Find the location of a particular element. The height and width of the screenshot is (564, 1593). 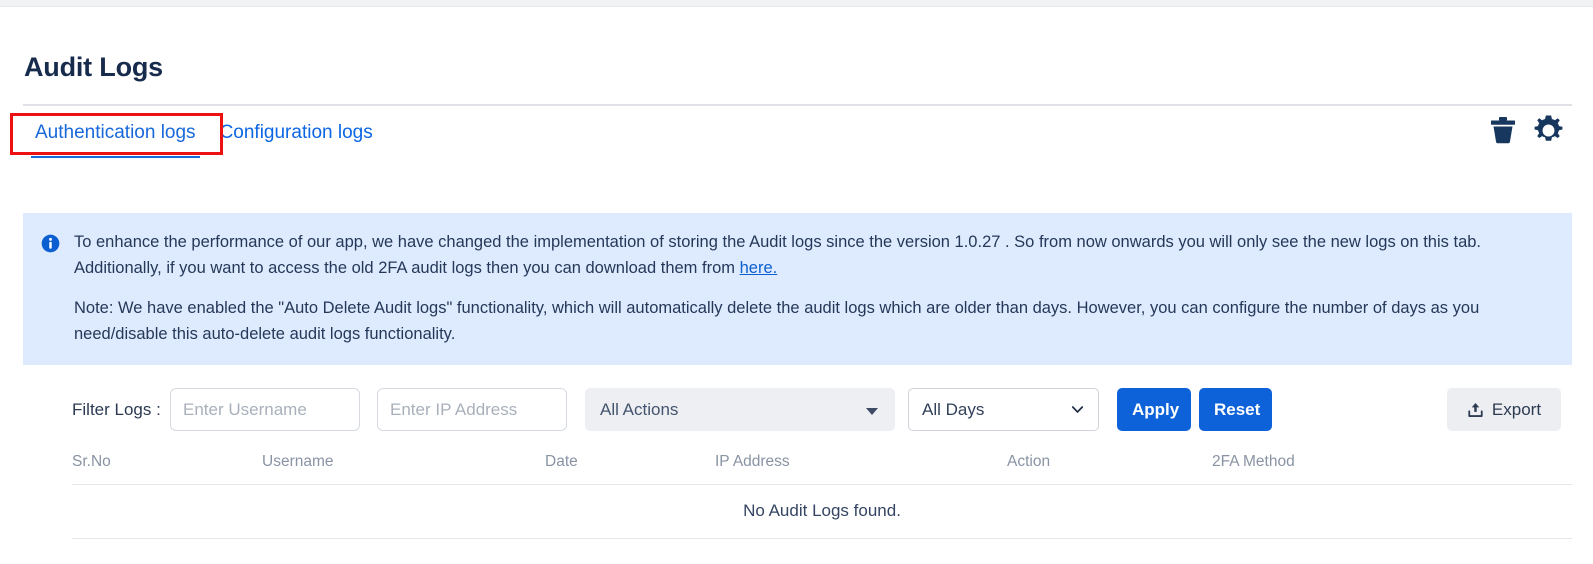

table-body: No Audit Logs found. is located at coordinates (822, 511).